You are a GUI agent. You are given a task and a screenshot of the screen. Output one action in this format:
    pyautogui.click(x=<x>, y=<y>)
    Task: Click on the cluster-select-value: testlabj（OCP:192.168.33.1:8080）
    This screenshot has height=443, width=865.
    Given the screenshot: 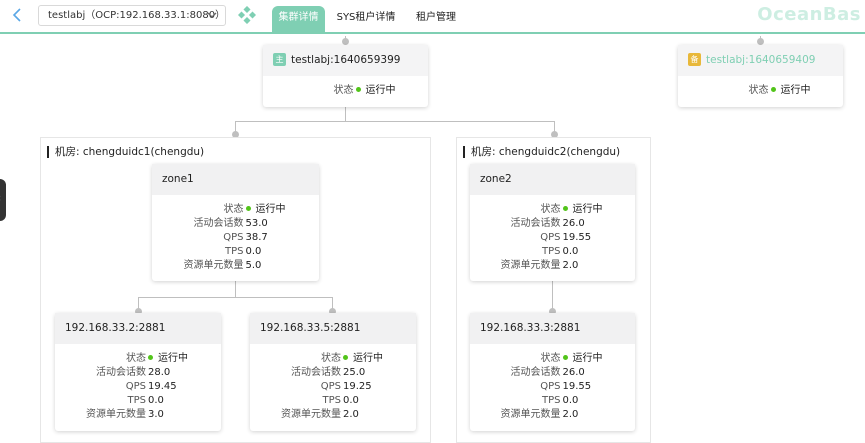 What is the action you would take?
    pyautogui.click(x=137, y=15)
    